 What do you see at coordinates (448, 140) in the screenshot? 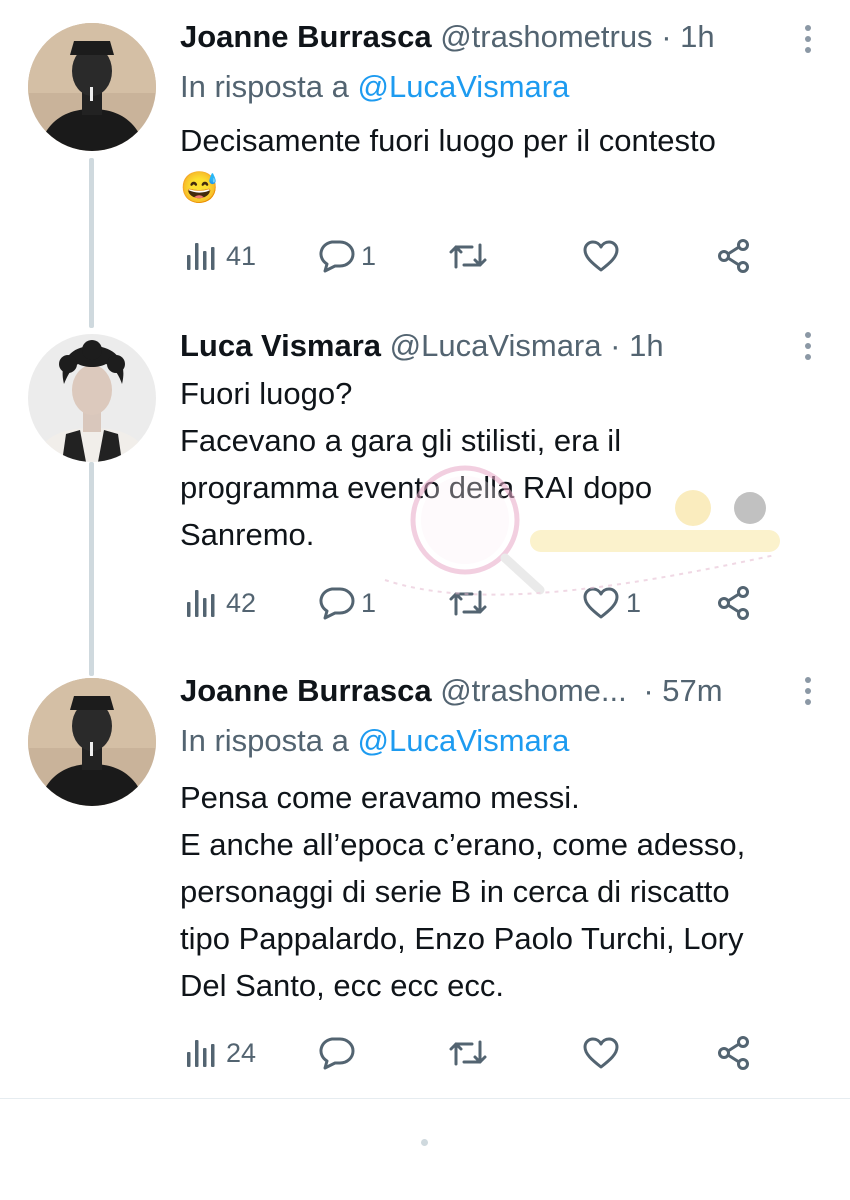
I see `text-line: Decisamente fuori luogo per il contesto` at bounding box center [448, 140].